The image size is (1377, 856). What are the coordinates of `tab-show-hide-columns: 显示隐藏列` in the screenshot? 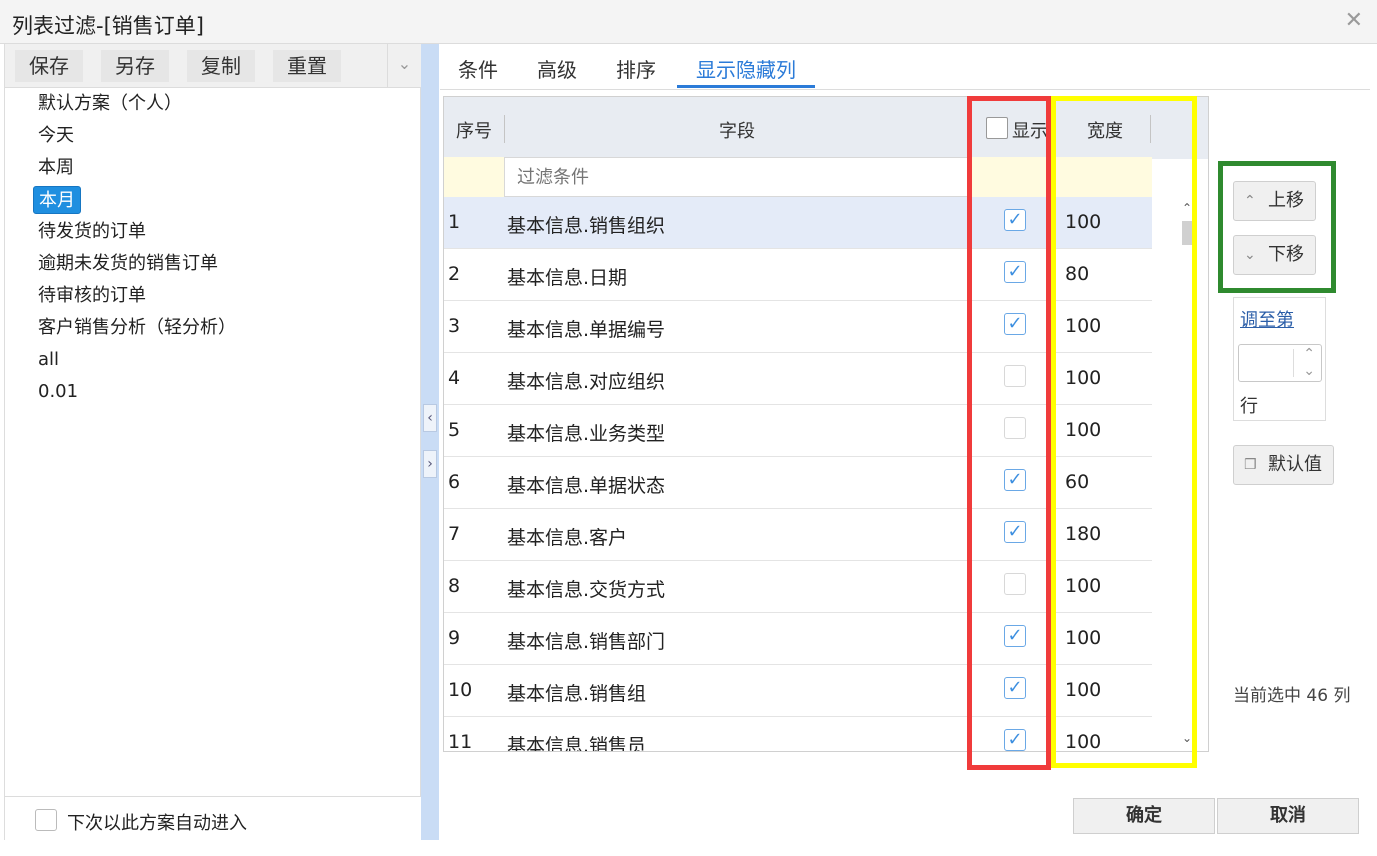 It's located at (746, 71).